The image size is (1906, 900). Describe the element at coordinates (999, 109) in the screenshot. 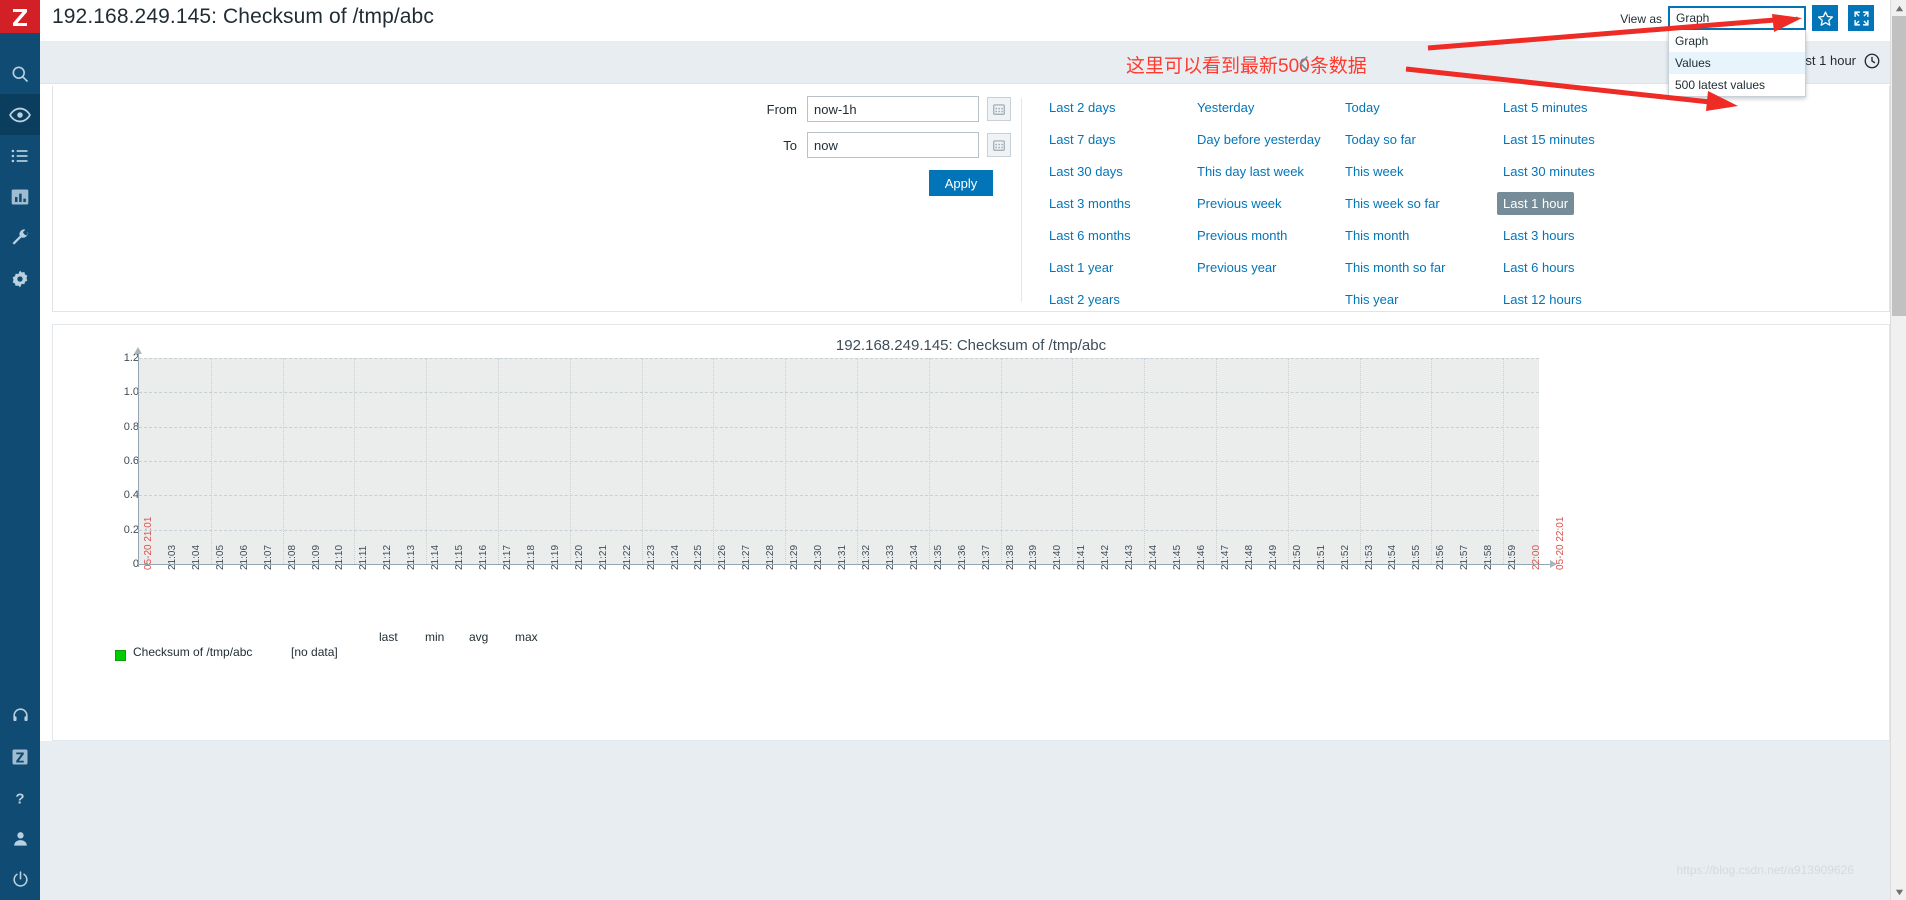

I see `from-calendar-button` at that location.